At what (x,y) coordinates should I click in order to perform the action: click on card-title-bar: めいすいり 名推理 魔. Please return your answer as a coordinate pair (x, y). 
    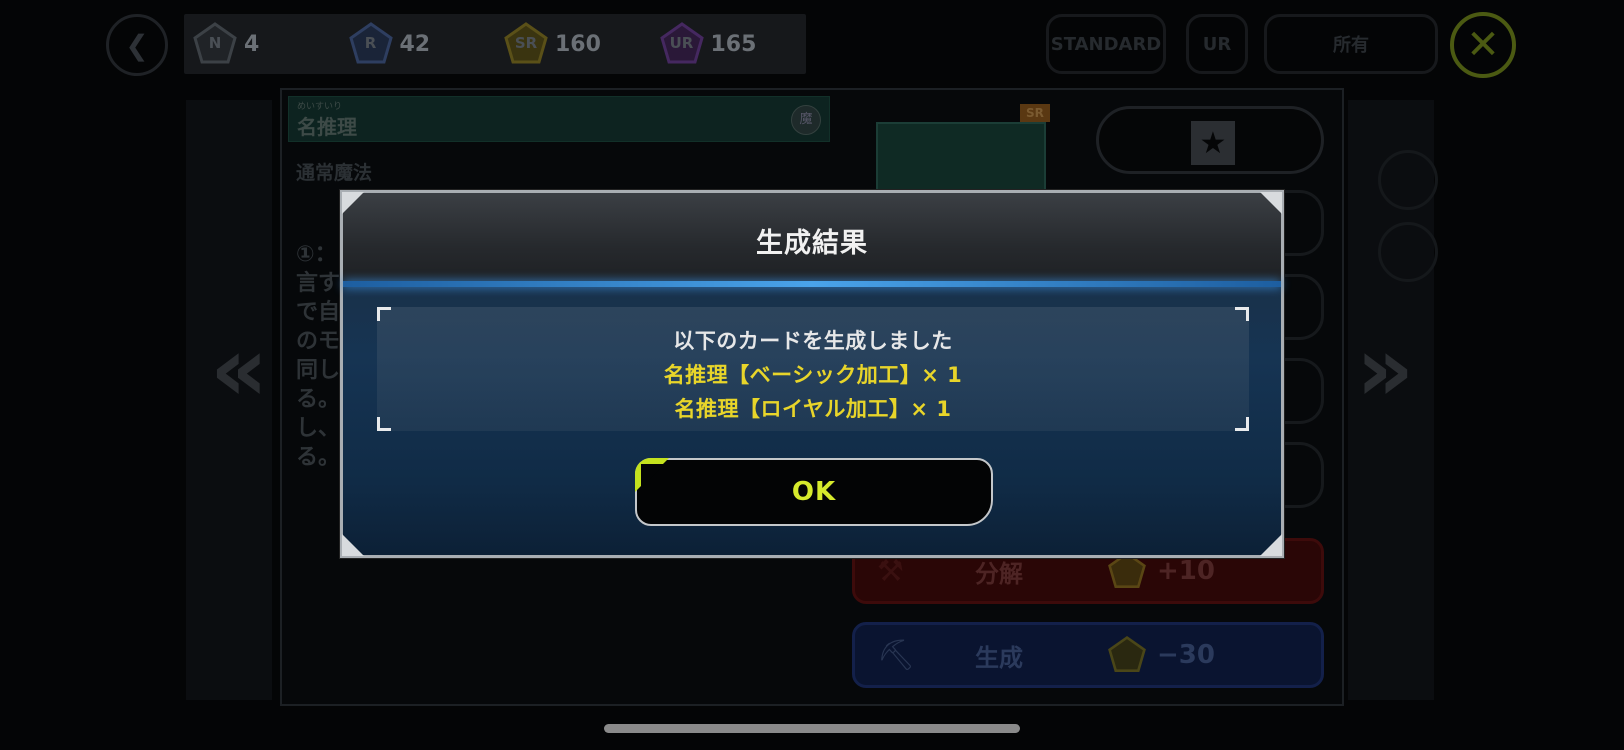
    Looking at the image, I should click on (559, 119).